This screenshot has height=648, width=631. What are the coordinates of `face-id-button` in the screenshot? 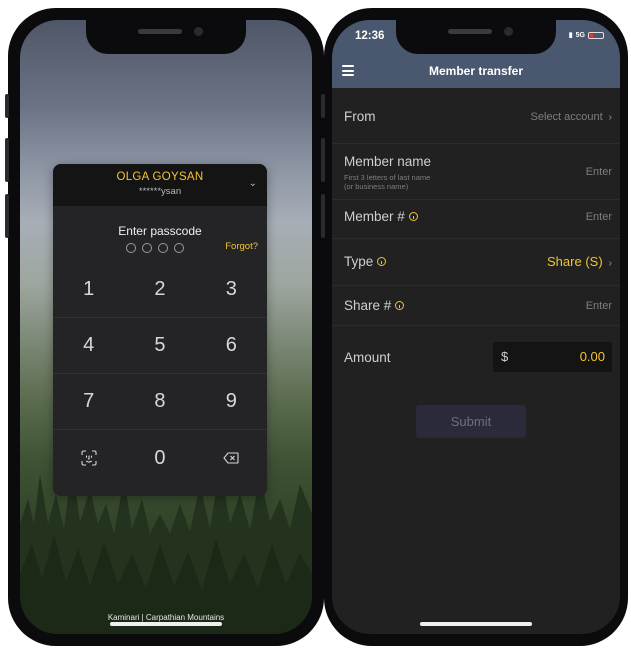 It's located at (88, 458).